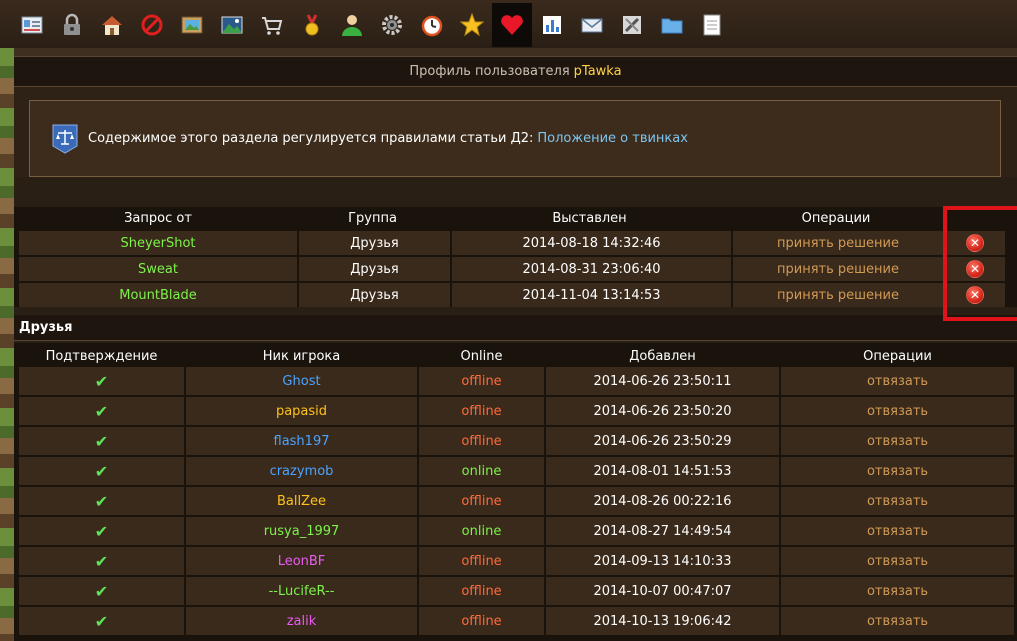  I want to click on request-from: Sweat, so click(158, 269).